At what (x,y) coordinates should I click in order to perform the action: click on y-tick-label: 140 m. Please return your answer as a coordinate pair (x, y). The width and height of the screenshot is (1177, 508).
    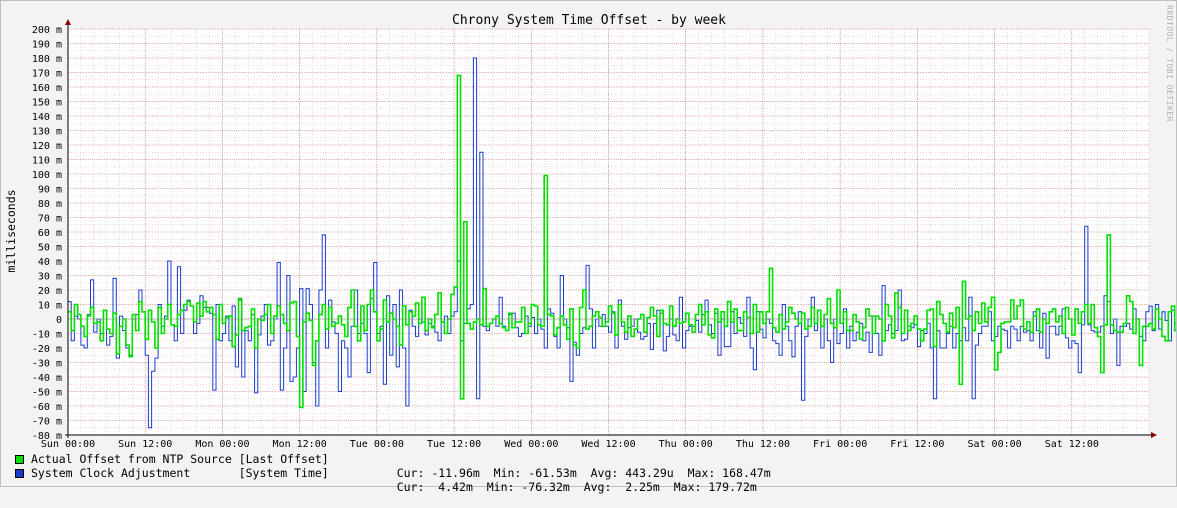
    Looking at the image, I should click on (47, 117).